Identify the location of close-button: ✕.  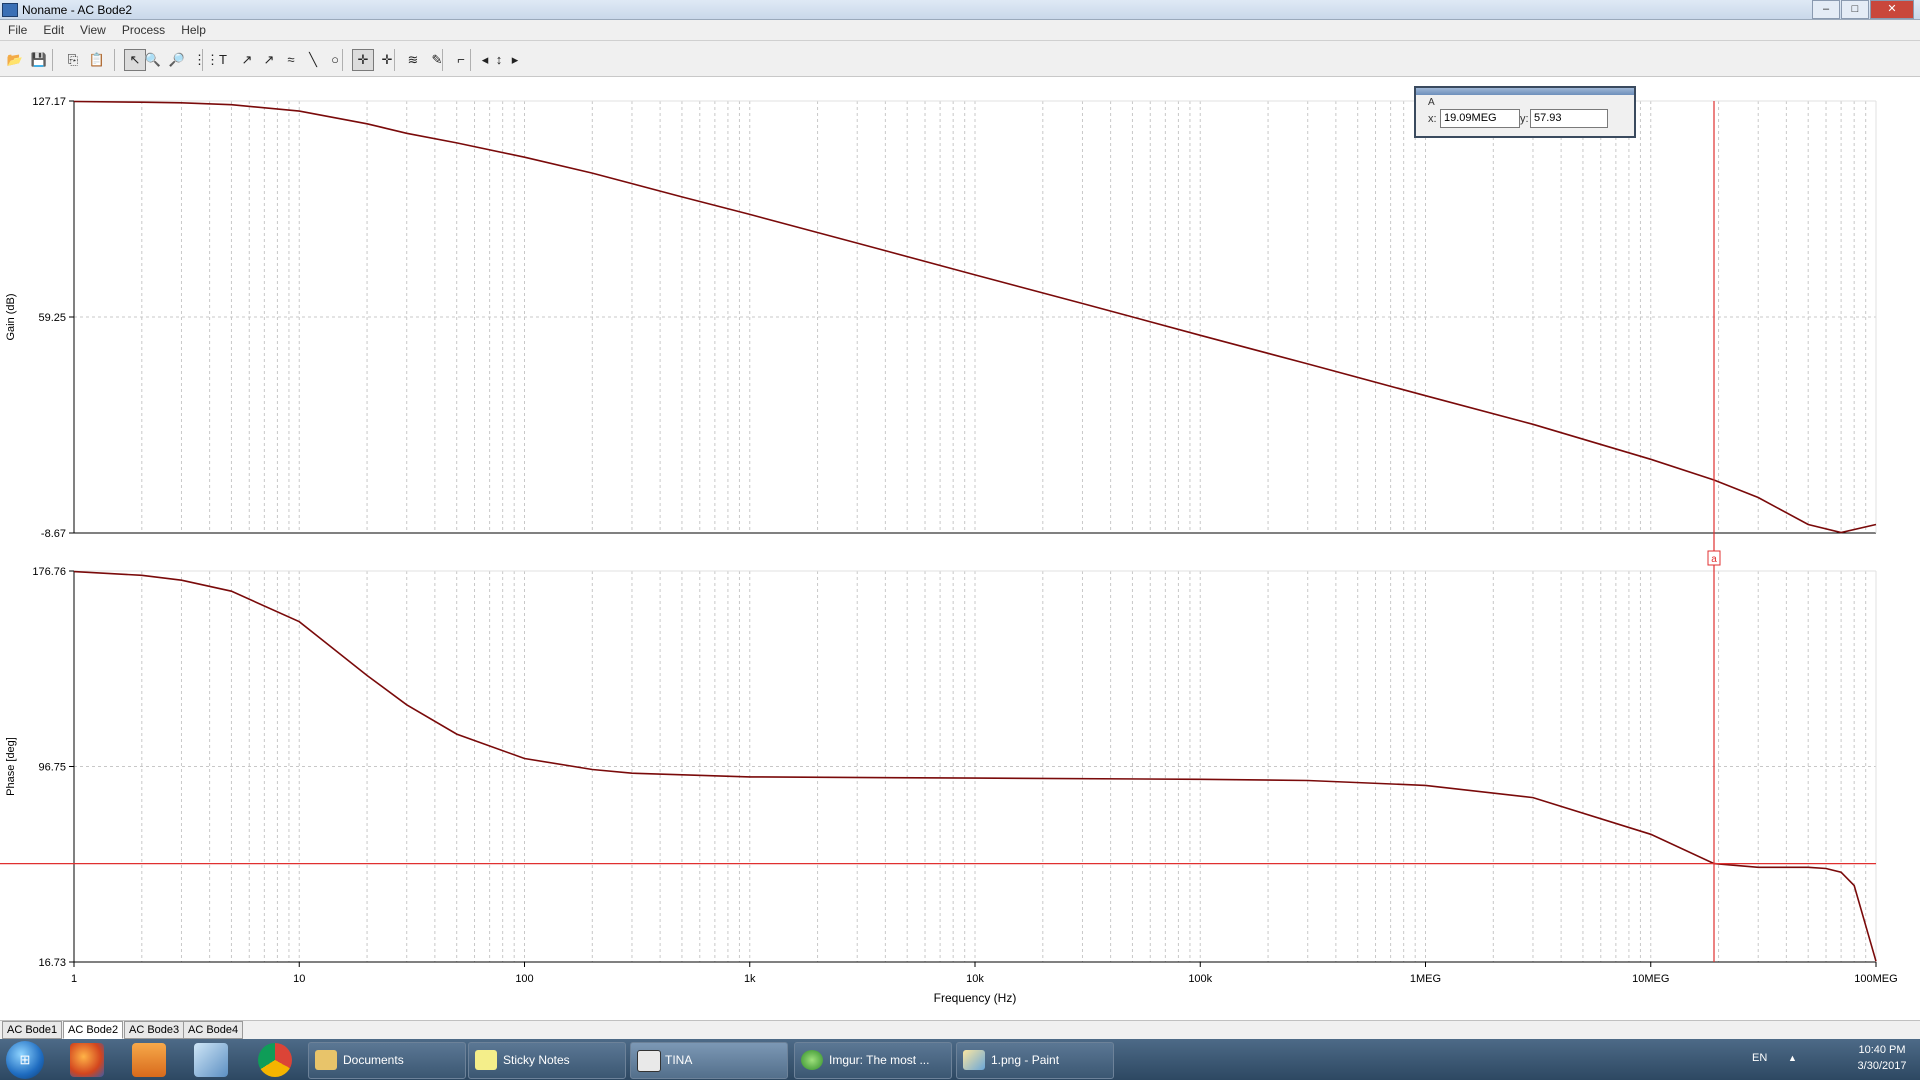
(1892, 9).